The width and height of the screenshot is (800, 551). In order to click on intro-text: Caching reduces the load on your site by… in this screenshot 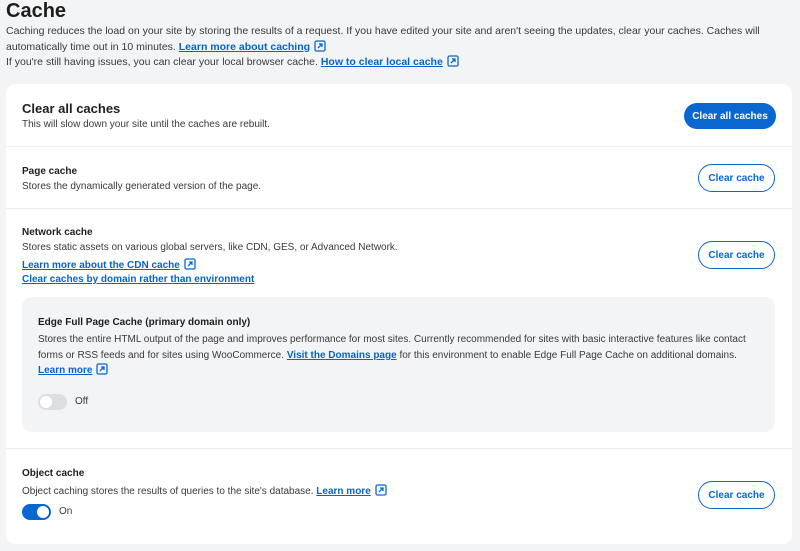, I will do `click(401, 47)`.